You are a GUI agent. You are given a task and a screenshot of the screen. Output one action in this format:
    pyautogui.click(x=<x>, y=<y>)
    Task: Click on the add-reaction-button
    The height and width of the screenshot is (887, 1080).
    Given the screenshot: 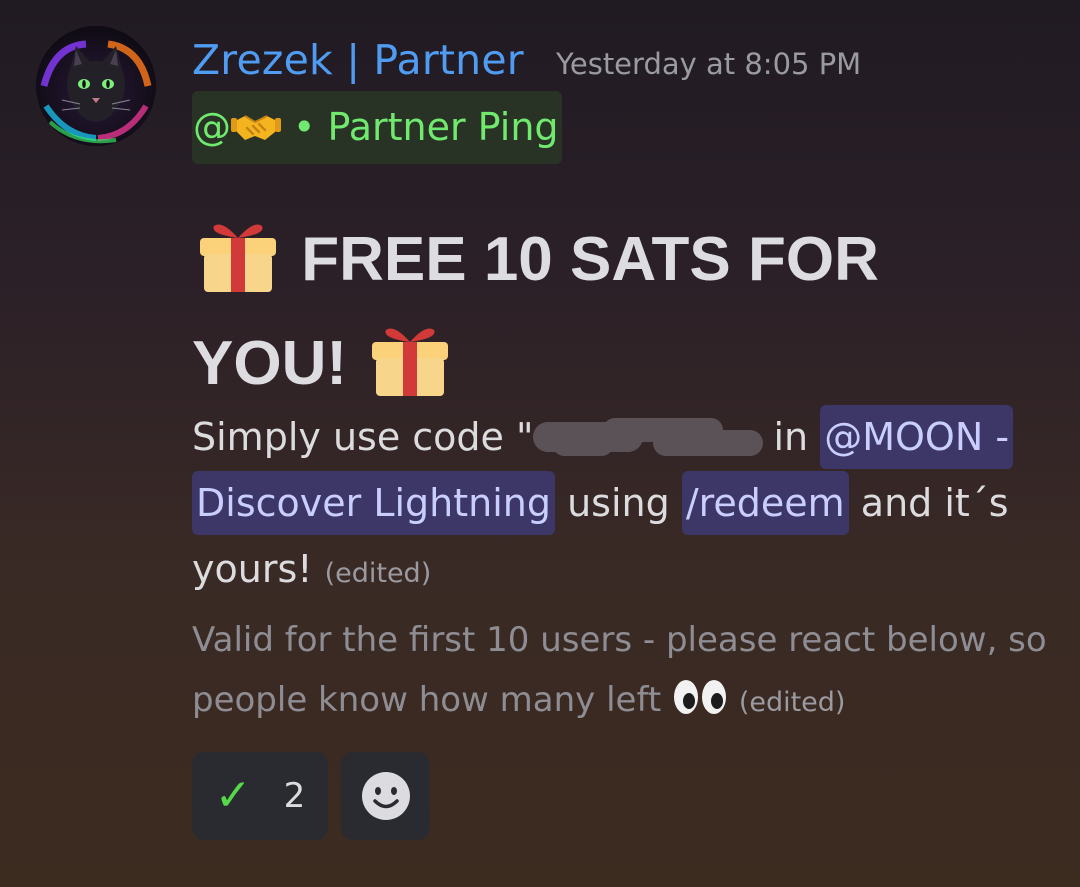 What is the action you would take?
    pyautogui.click(x=385, y=796)
    